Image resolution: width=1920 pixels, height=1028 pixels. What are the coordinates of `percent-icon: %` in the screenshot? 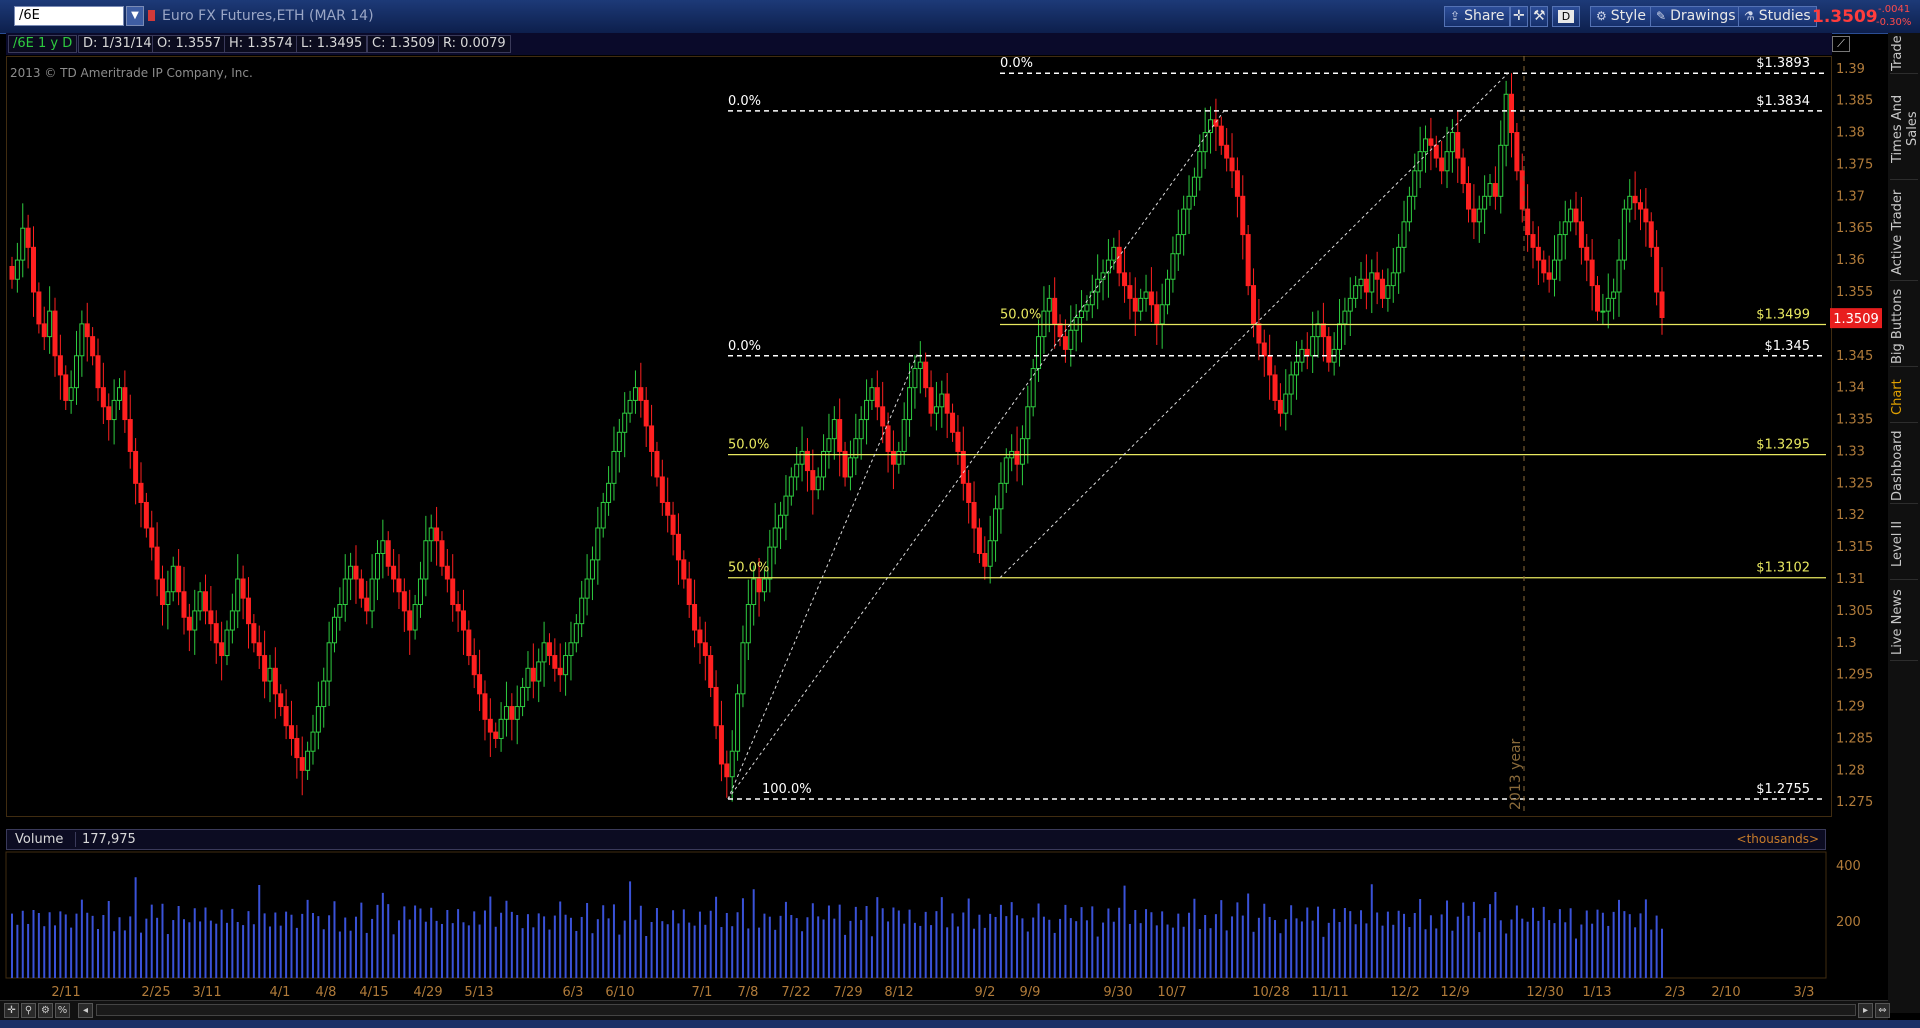 It's located at (62, 1010).